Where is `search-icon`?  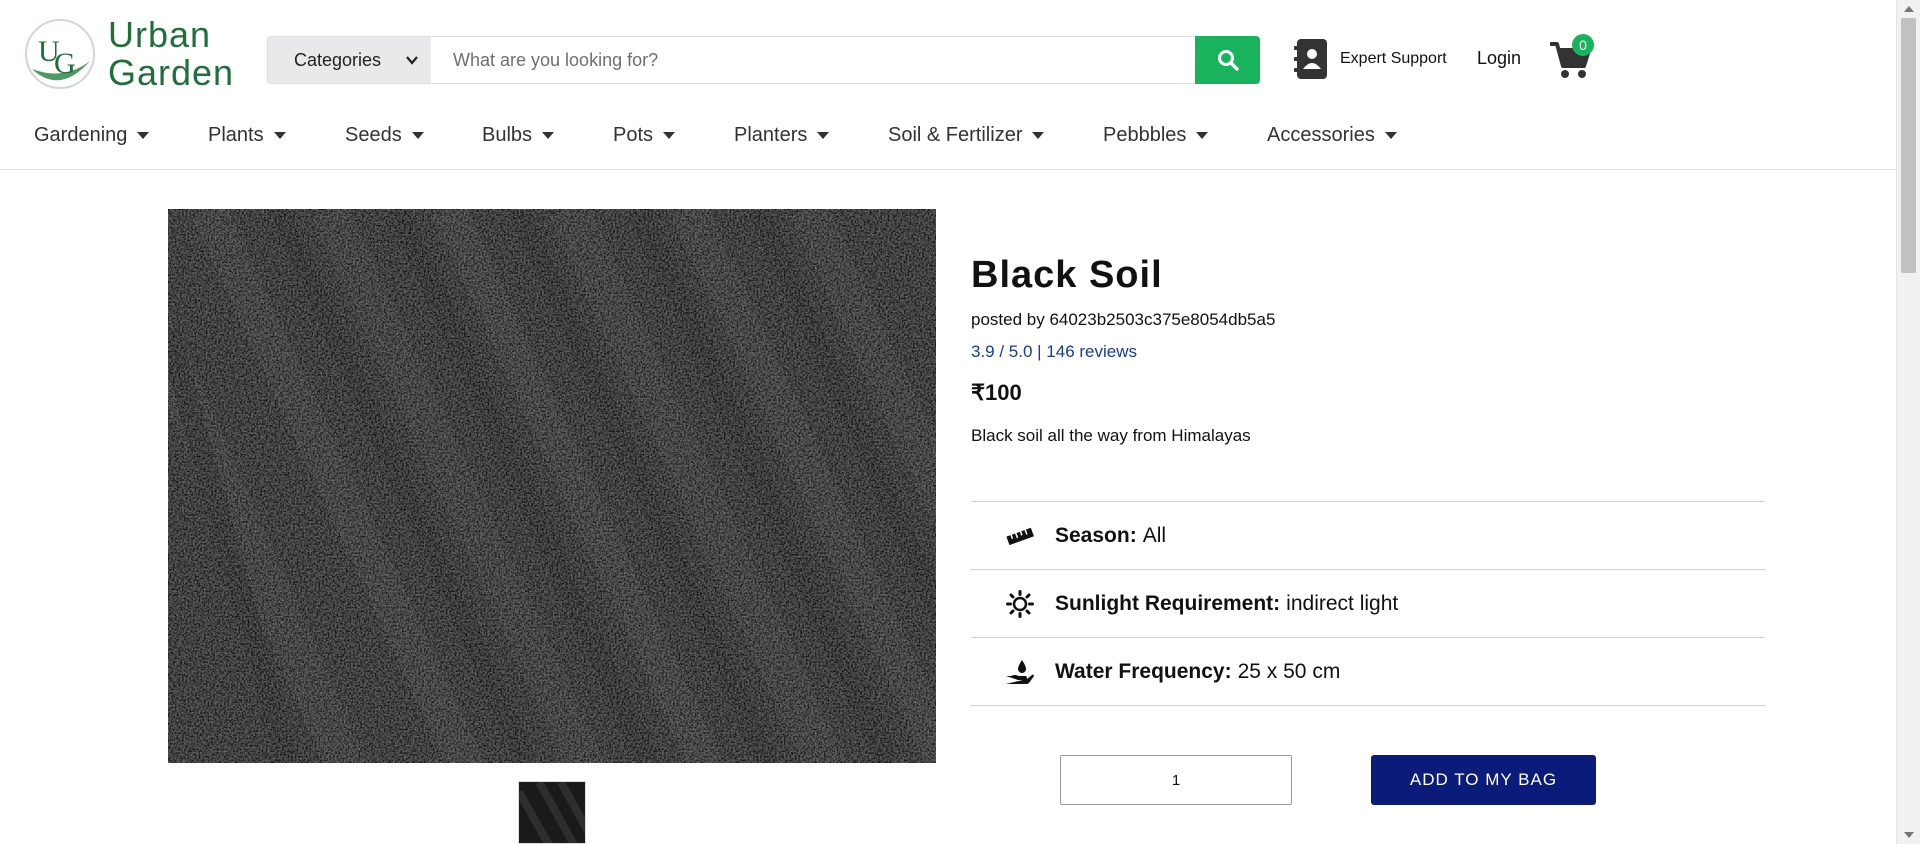 search-icon is located at coordinates (1228, 60).